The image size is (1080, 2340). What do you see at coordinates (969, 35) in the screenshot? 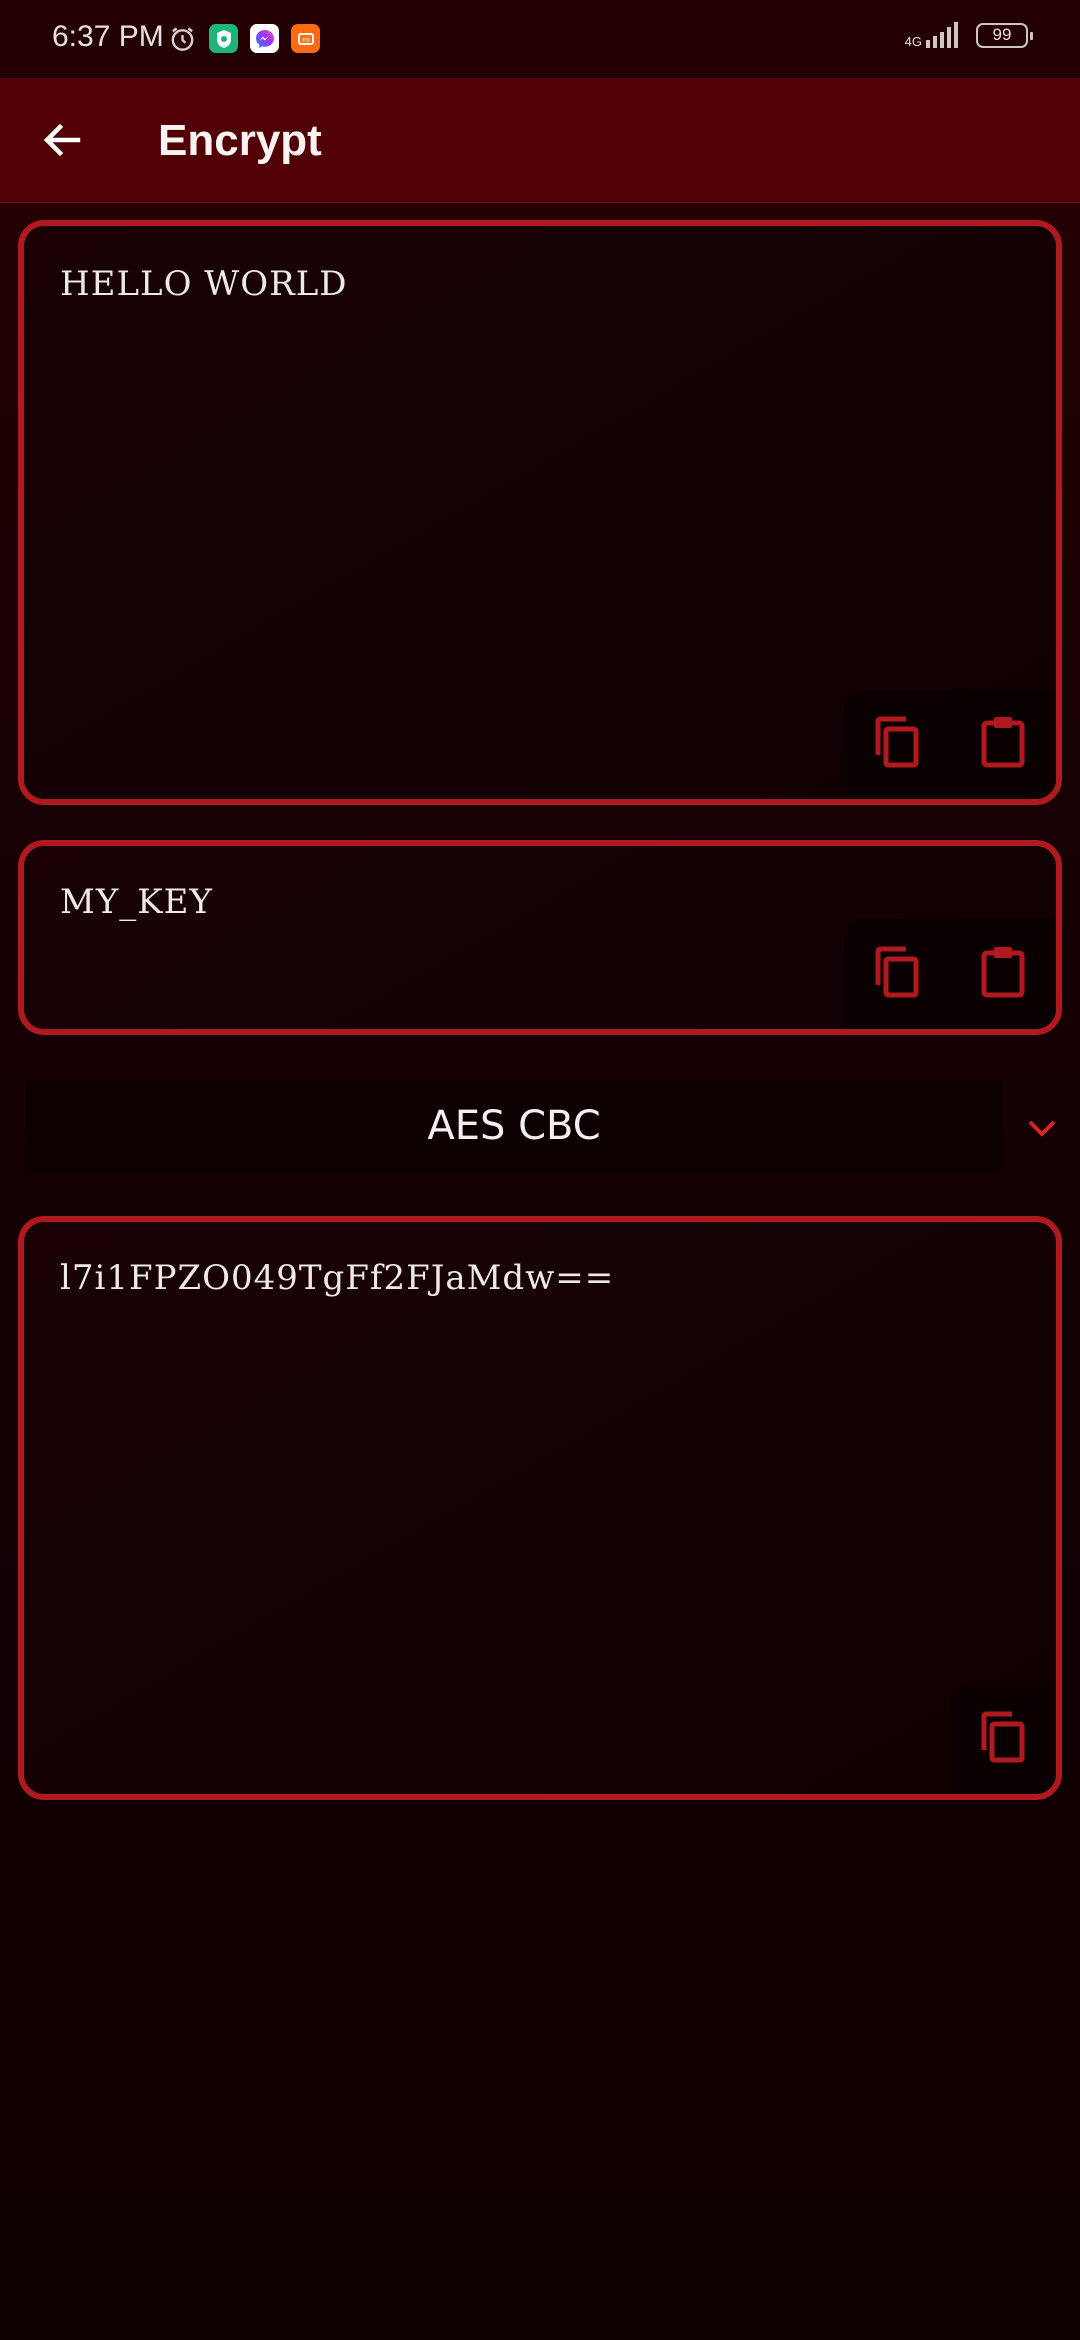
I see `status-right: 4G 99` at bounding box center [969, 35].